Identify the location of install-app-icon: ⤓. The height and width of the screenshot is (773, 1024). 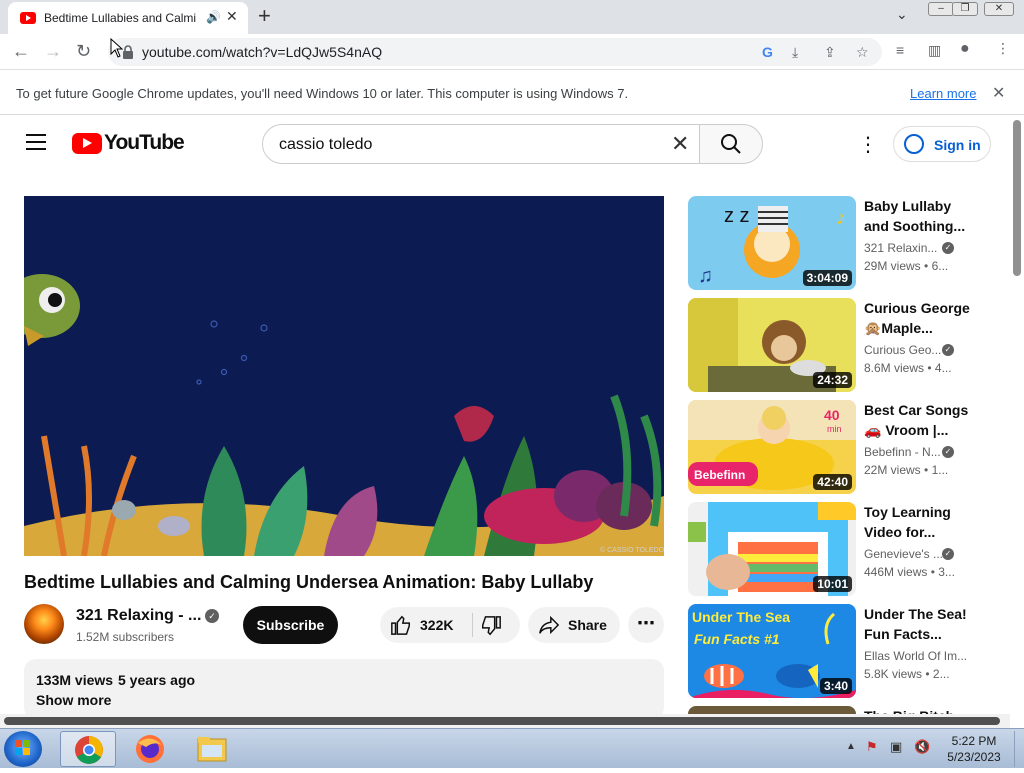
(795, 52).